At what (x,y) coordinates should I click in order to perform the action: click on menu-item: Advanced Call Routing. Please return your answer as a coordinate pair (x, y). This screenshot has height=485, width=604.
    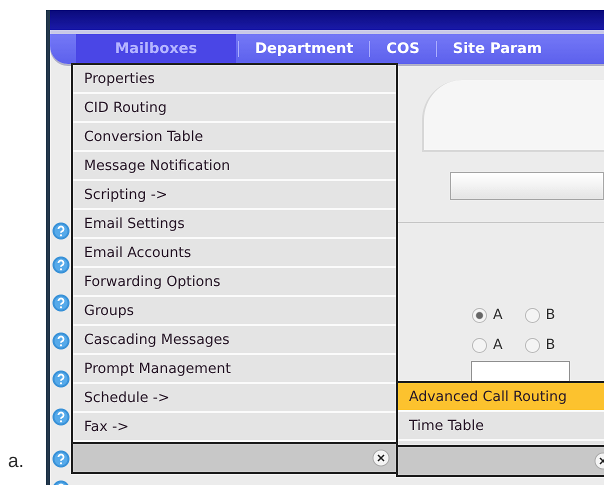
    Looking at the image, I should click on (501, 397).